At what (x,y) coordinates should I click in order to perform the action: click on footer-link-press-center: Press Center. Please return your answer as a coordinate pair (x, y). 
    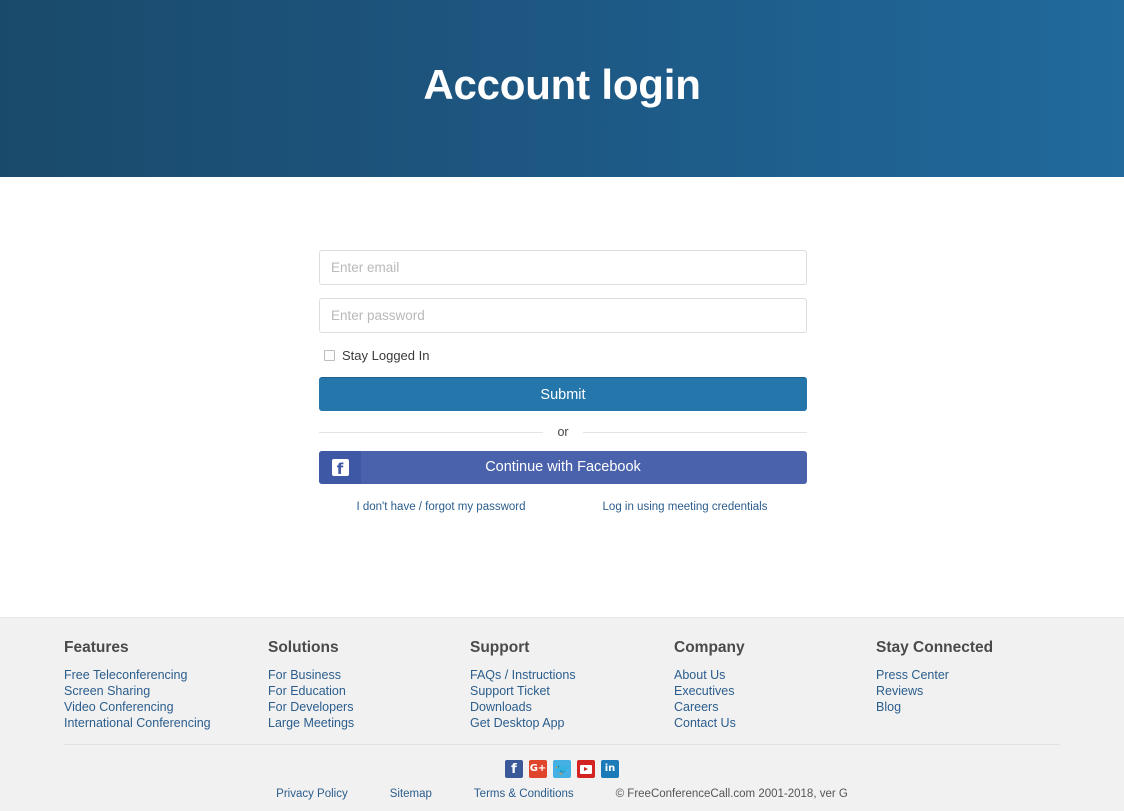
    Looking at the image, I should click on (968, 675).